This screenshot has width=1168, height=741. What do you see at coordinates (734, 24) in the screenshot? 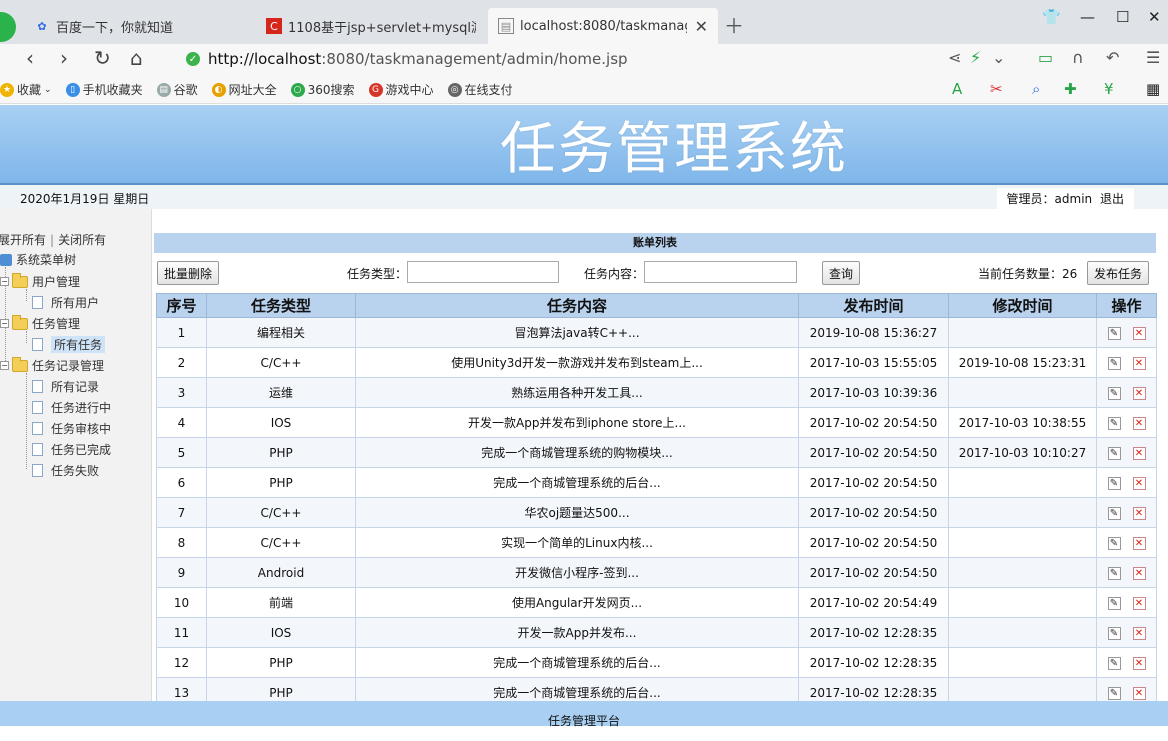
I see `new-tab-icon: ＋` at bounding box center [734, 24].